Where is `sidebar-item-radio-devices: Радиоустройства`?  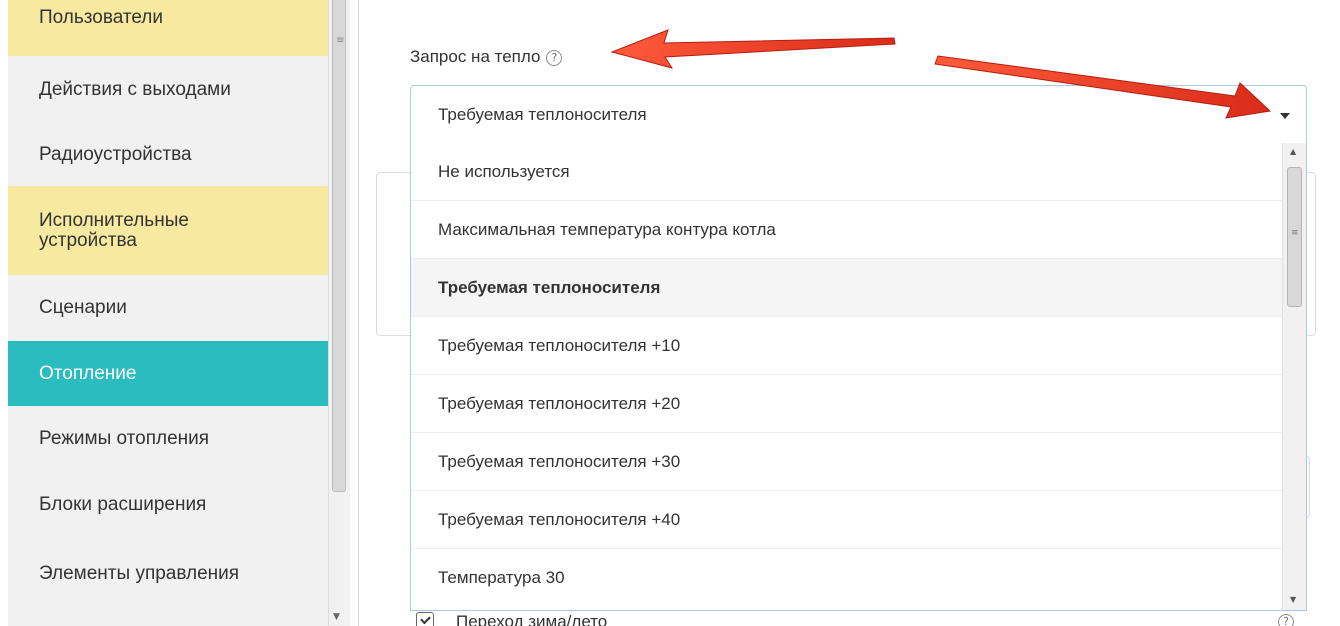 sidebar-item-radio-devices: Радиоустройства is located at coordinates (168, 155).